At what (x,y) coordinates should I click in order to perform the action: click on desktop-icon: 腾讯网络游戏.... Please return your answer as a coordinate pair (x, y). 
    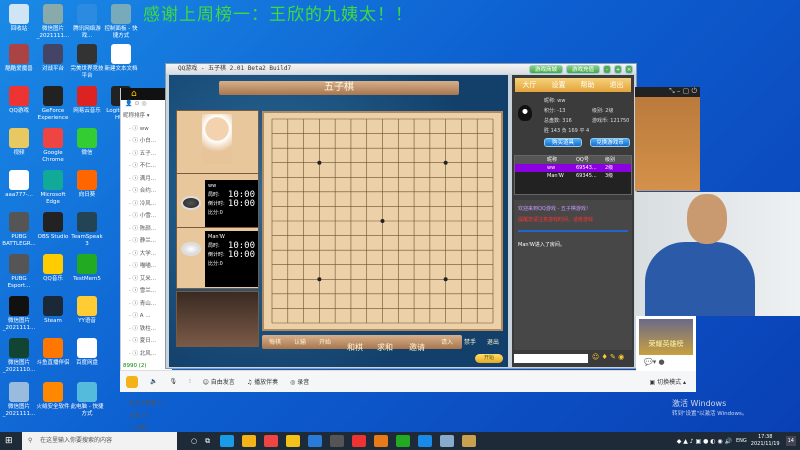
    Looking at the image, I should click on (87, 22).